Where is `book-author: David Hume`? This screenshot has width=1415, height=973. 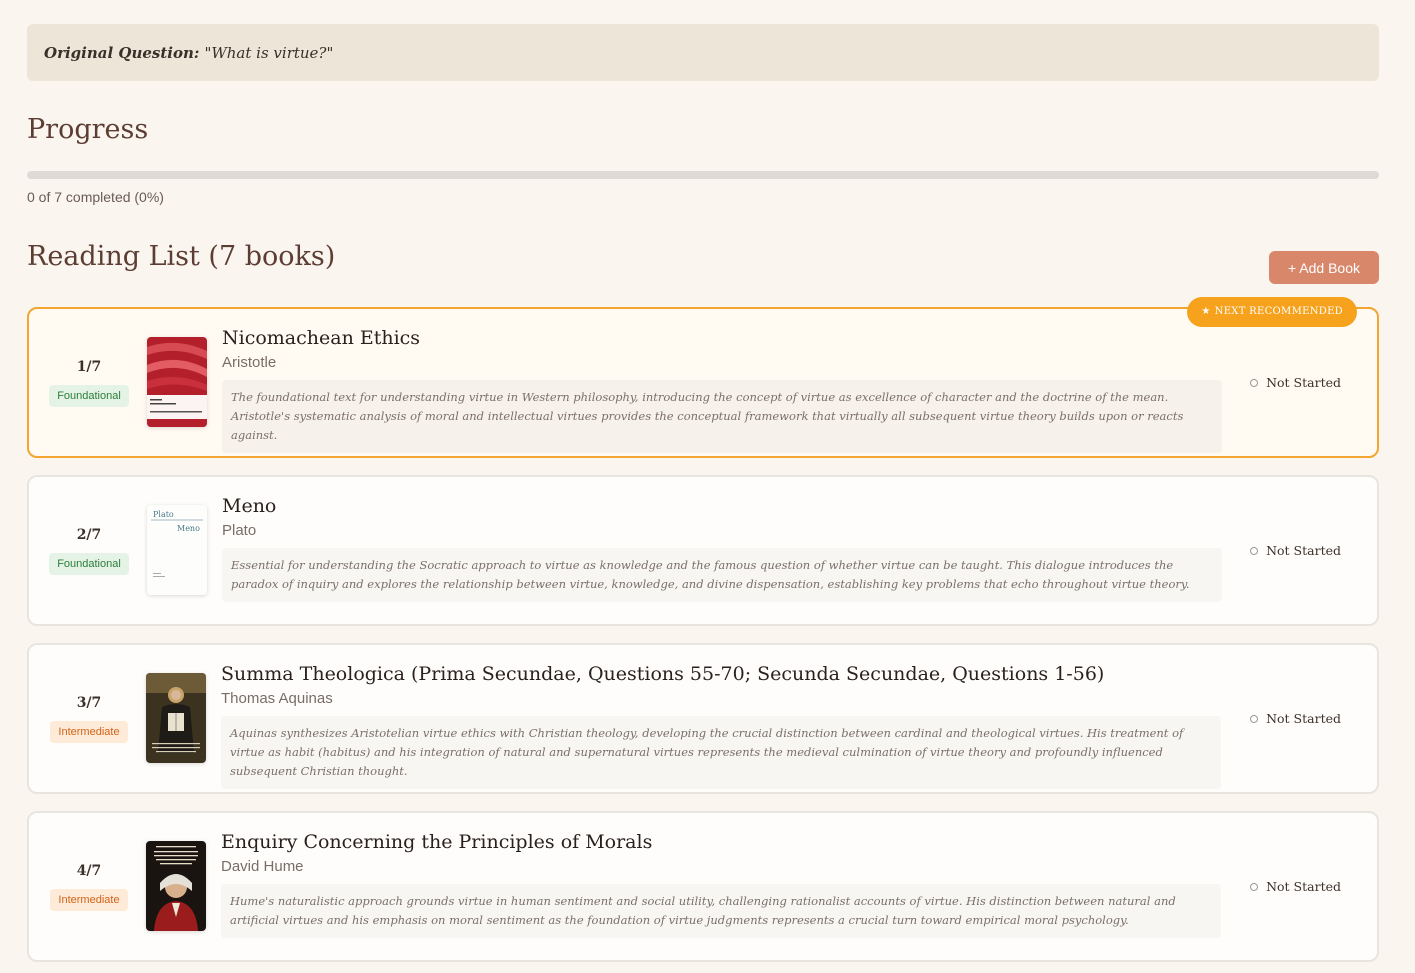 book-author: David Hume is located at coordinates (262, 866).